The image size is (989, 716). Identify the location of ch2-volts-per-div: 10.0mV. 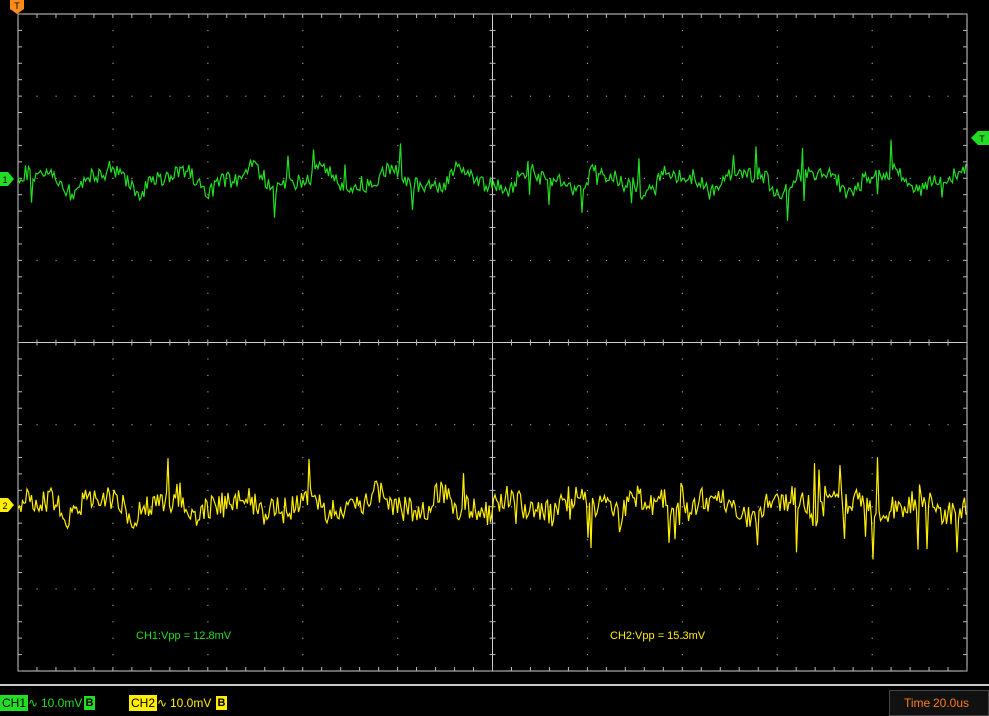
(190, 703).